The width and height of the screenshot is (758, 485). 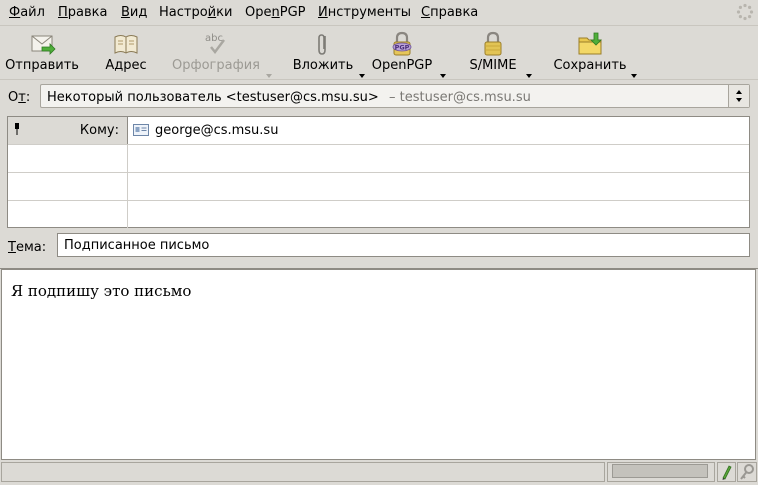 I want to click on status-message-area, so click(x=303, y=472).